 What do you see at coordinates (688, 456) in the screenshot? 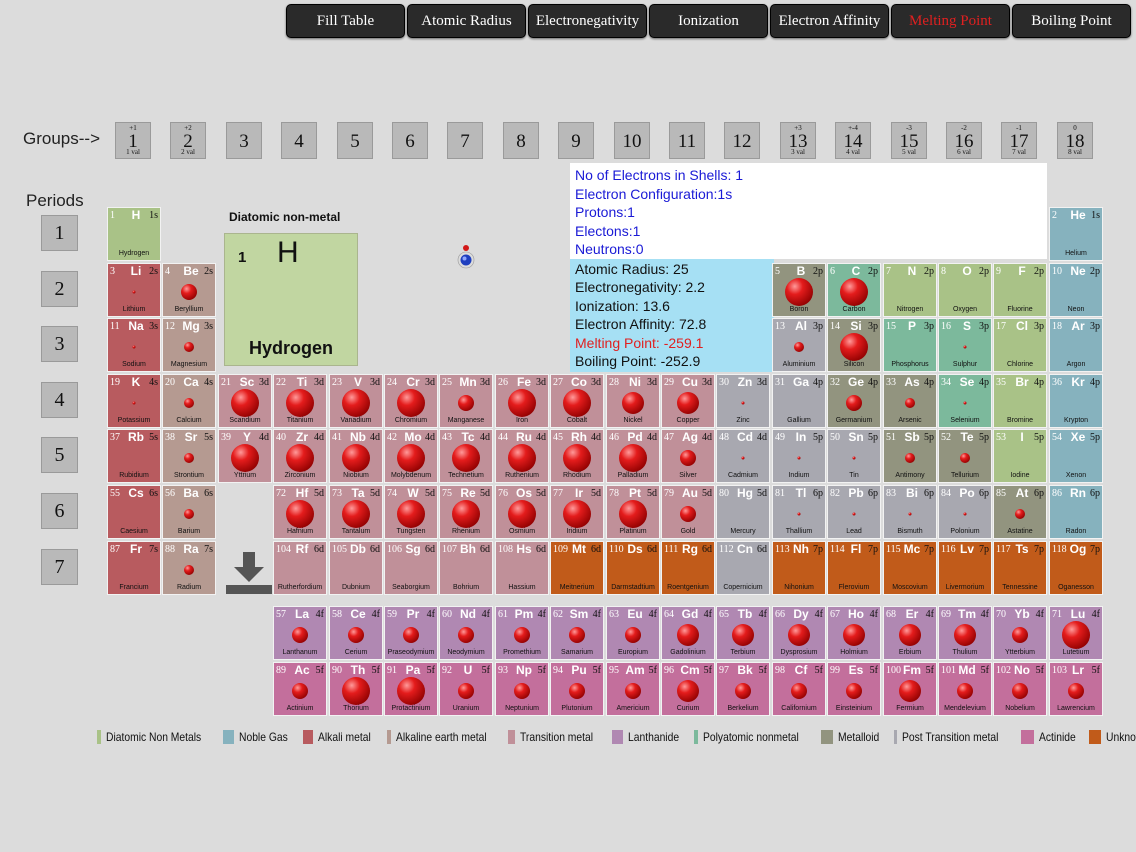
I see `element-silver: 47 Ag 4d Silver` at bounding box center [688, 456].